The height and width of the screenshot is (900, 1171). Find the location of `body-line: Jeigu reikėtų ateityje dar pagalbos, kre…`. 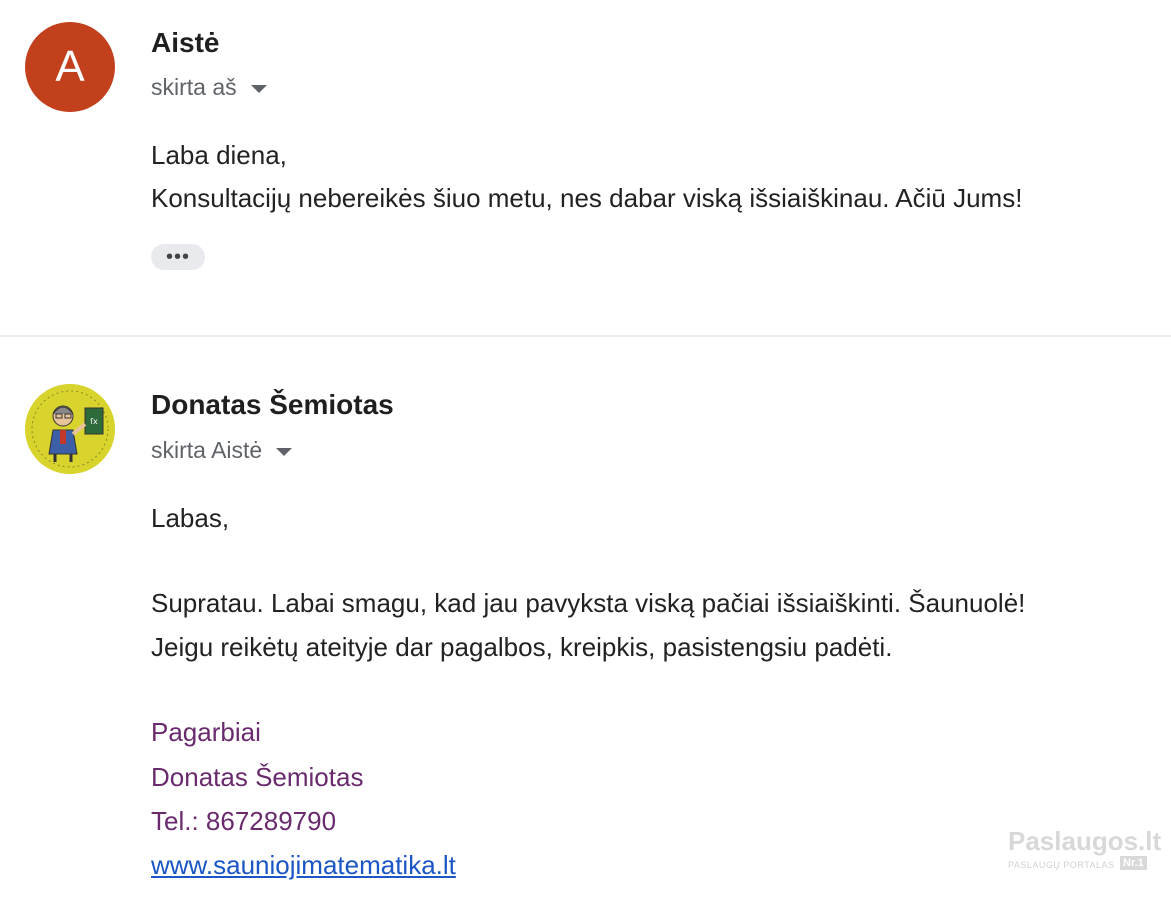

body-line: Jeigu reikėtų ateityje dar pagalbos, kre… is located at coordinates (522, 647).